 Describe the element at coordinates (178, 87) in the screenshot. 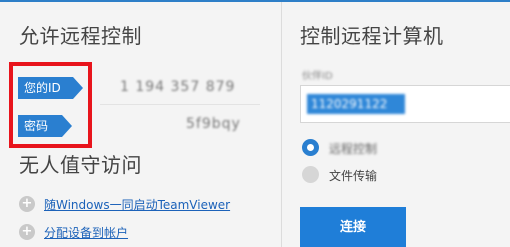

I see `your-id-value: 1 194 357 879` at that location.